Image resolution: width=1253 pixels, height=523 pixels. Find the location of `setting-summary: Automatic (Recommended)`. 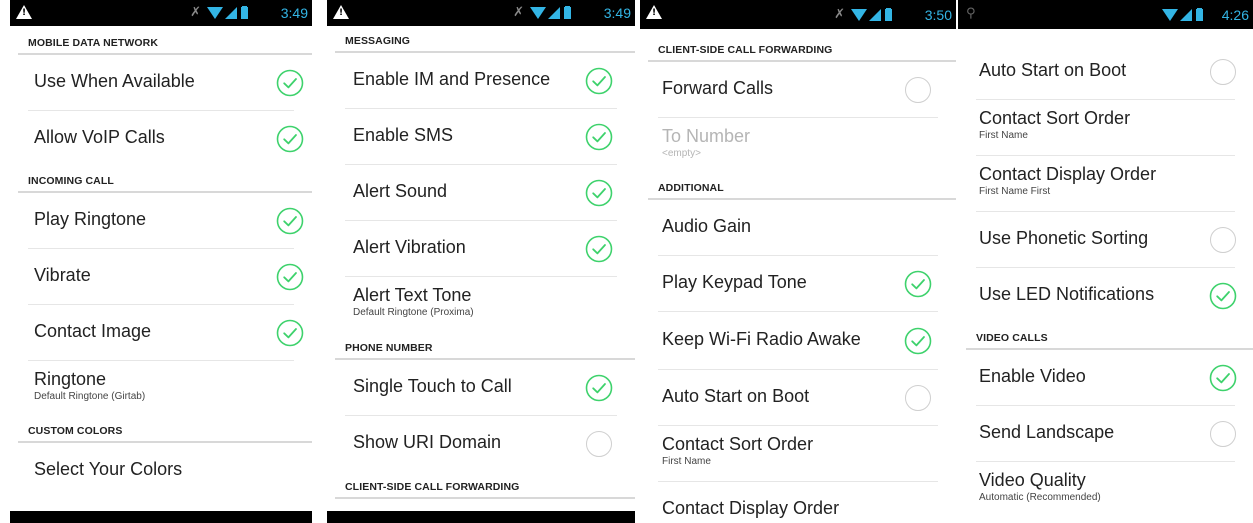

setting-summary: Automatic (Recommended) is located at coordinates (1040, 497).